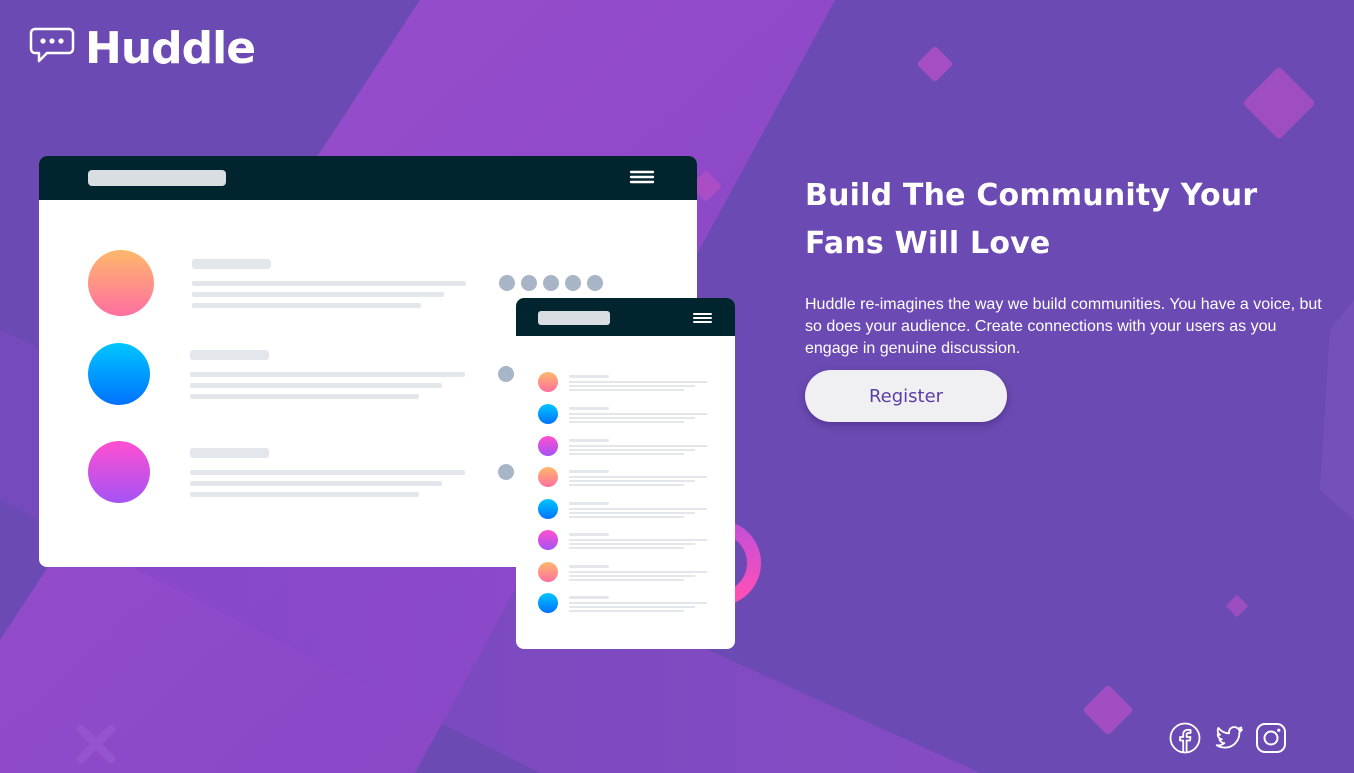  Describe the element at coordinates (625, 473) in the screenshot. I see `mobile-window` at that location.